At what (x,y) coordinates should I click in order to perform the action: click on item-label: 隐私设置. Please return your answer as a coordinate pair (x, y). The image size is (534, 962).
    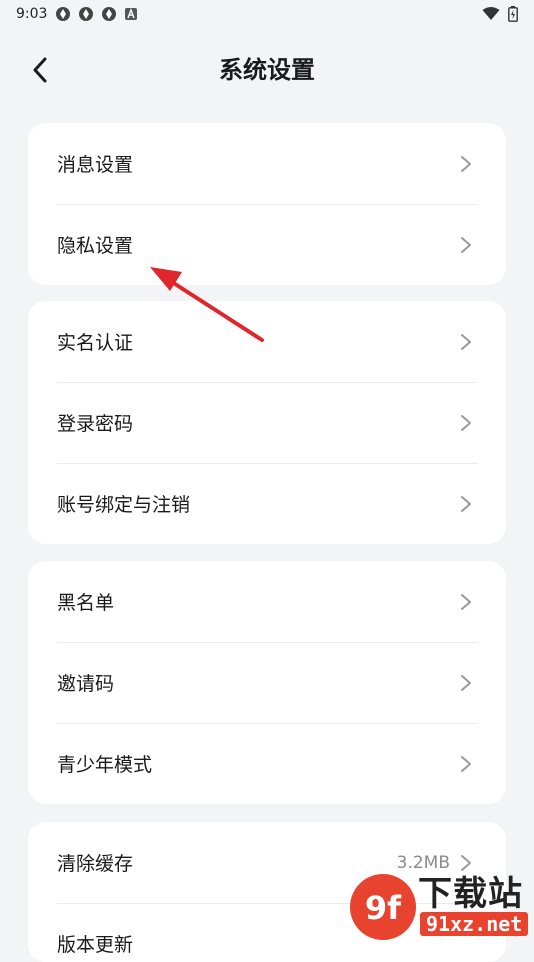
    Looking at the image, I should click on (95, 246).